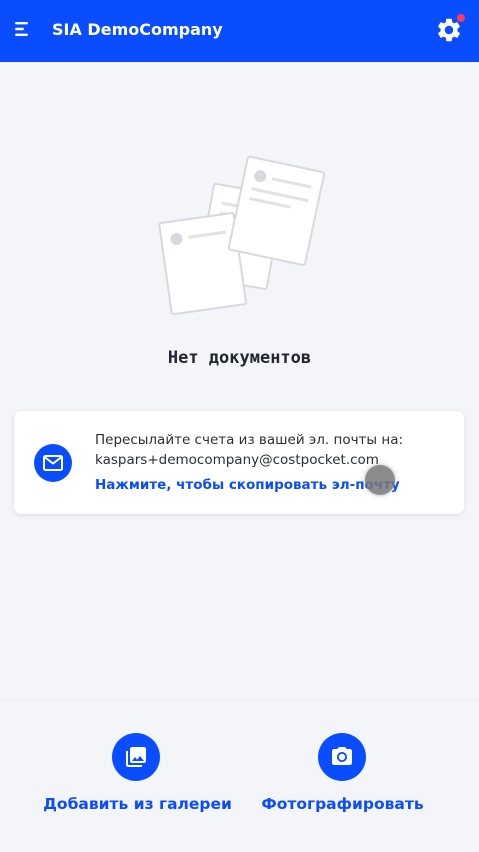  What do you see at coordinates (249, 440) in the screenshot?
I see `forward-instructions: Пересылайте счета из вашей эл. почты на:` at bounding box center [249, 440].